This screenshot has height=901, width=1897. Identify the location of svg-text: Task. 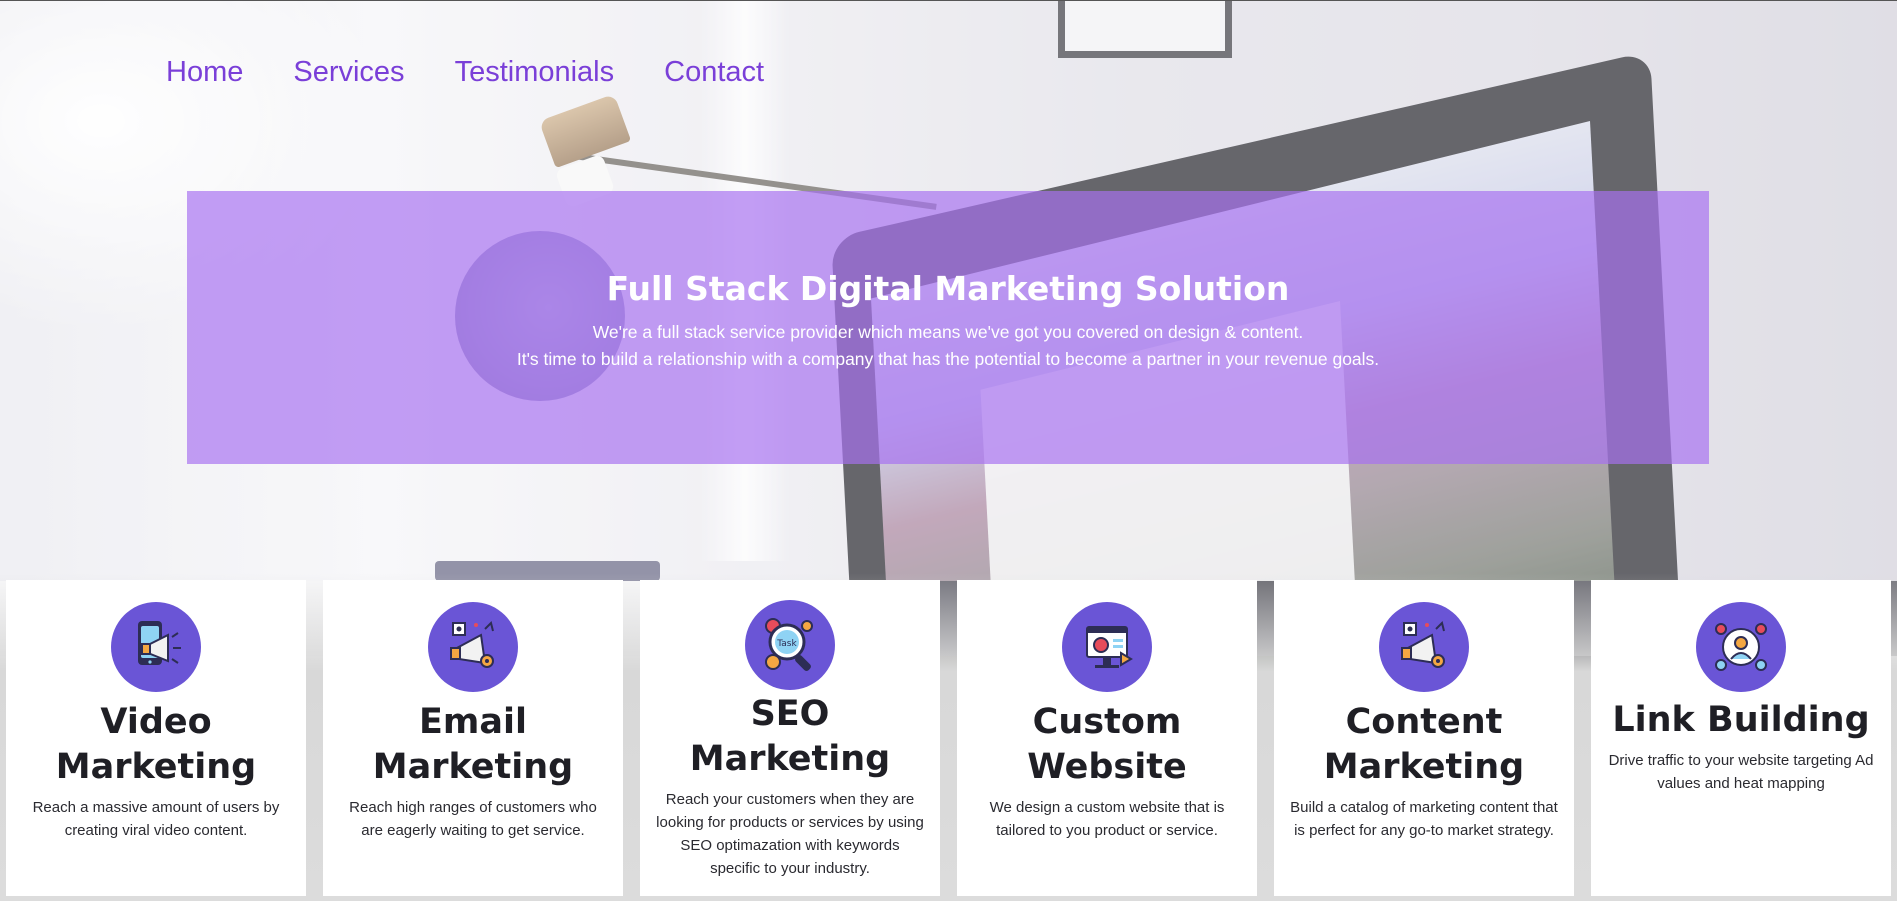
(786, 644).